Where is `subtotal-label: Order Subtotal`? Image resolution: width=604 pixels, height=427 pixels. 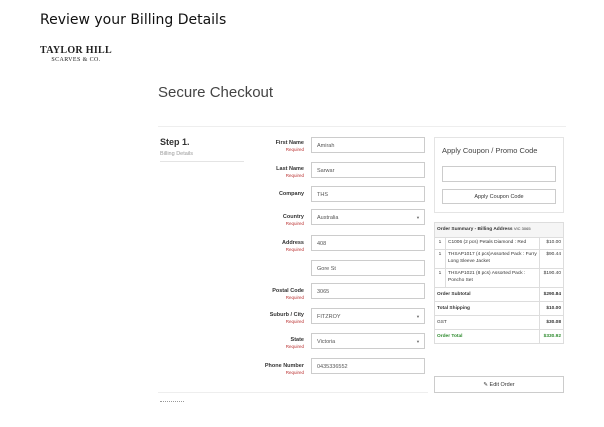 subtotal-label: Order Subtotal is located at coordinates (487, 294).